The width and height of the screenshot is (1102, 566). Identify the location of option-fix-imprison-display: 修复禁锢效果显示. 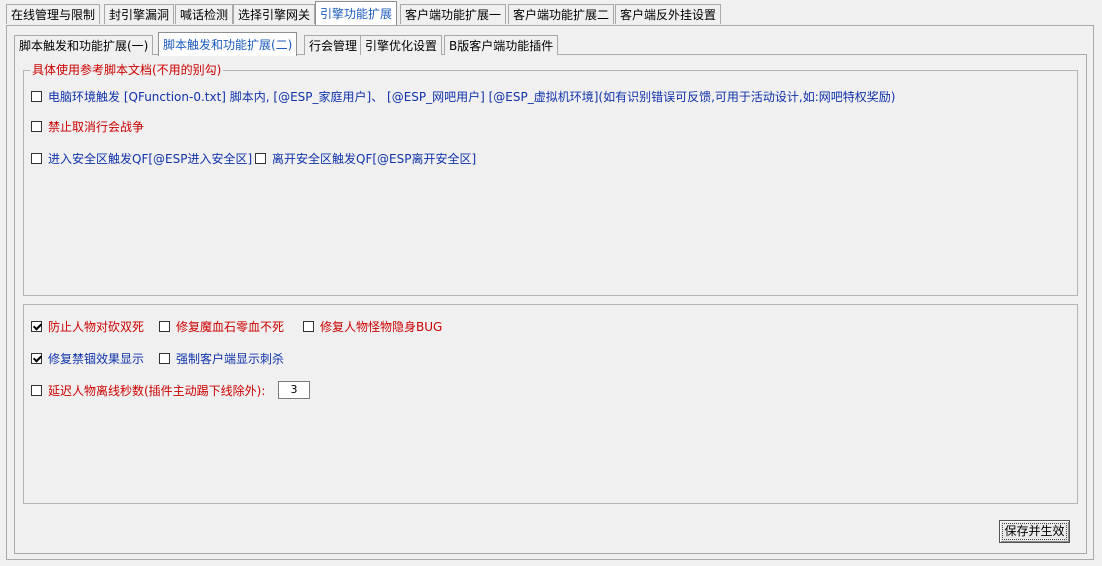
(87, 358).